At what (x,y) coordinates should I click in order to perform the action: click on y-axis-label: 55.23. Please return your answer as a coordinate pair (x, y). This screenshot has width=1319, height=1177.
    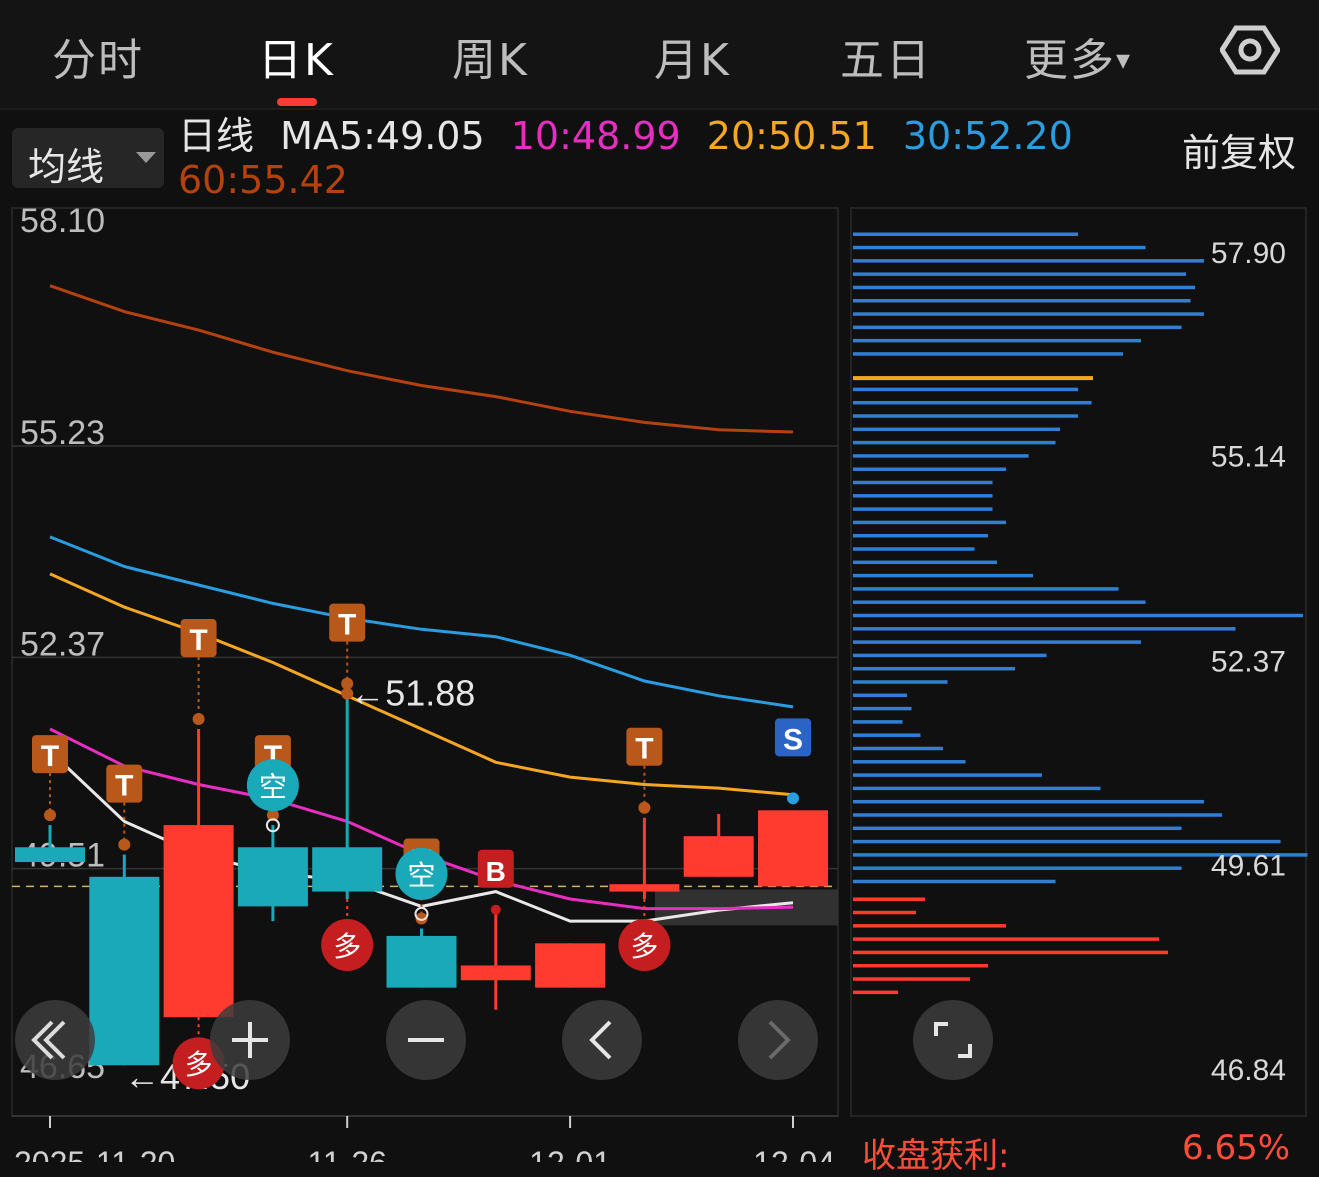
    Looking at the image, I should click on (62, 433).